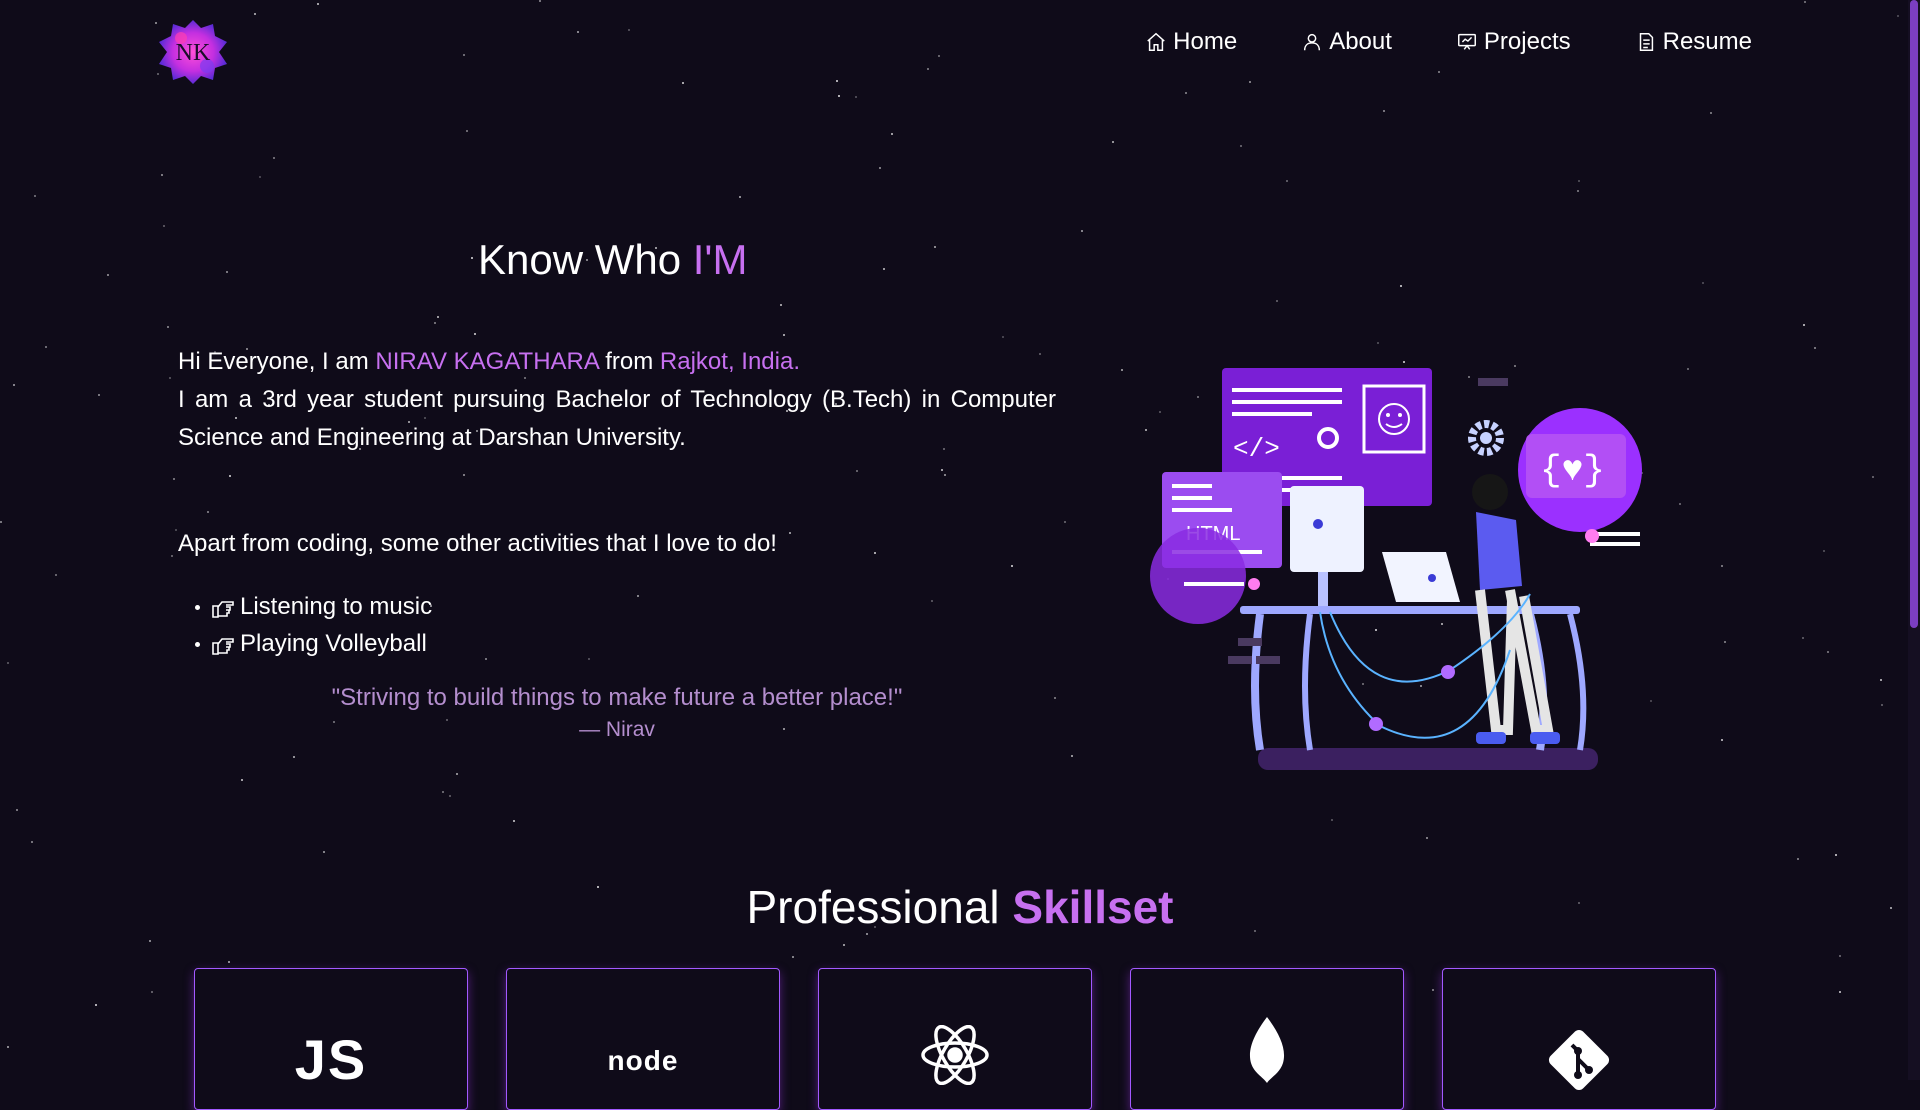 This screenshot has height=1110, width=1920. I want to click on intro-from: from, so click(629, 361).